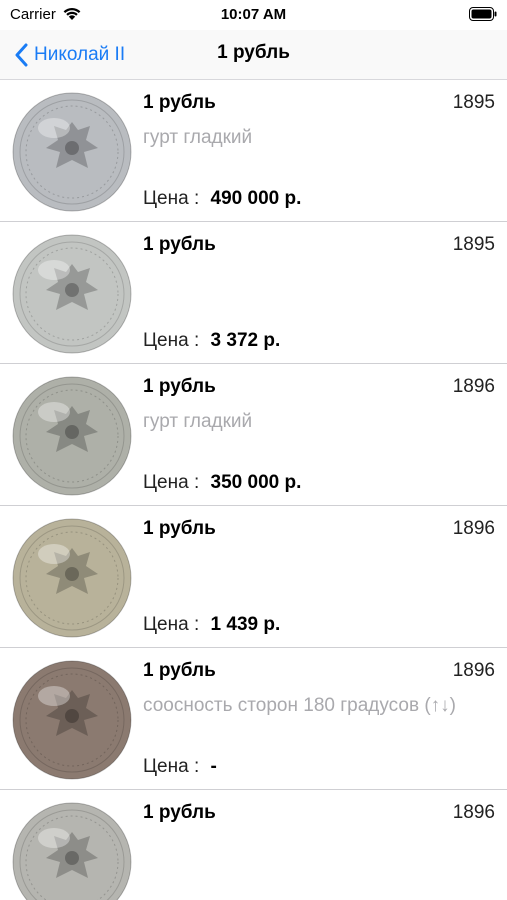 The width and height of the screenshot is (507, 900). Describe the element at coordinates (483, 14) in the screenshot. I see `battery-icon` at that location.